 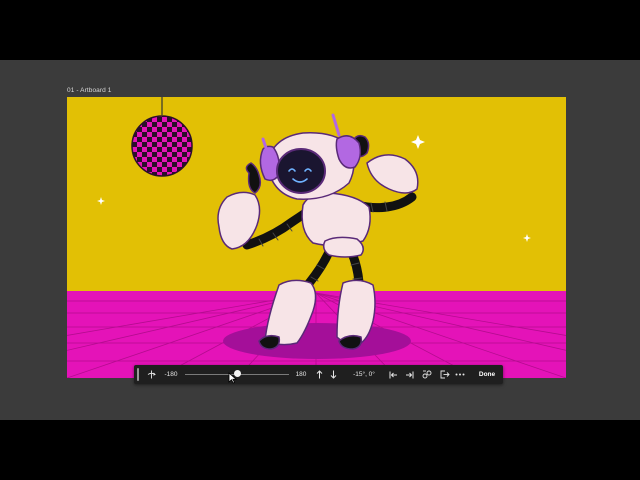 What do you see at coordinates (138, 374) in the screenshot?
I see `toolbar-drag-handle` at bounding box center [138, 374].